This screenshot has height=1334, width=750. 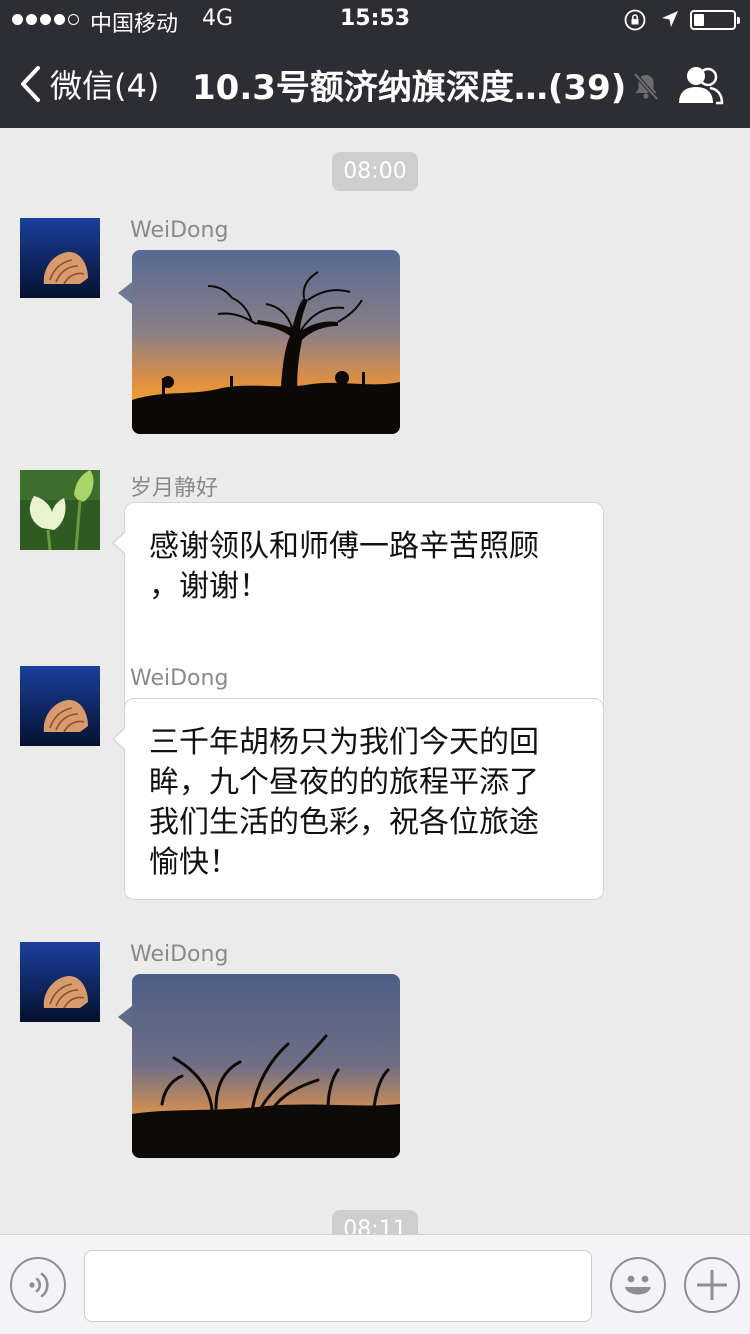 What do you see at coordinates (375, 20) in the screenshot?
I see `status-bar: 中国移动 4G 15:53` at bounding box center [375, 20].